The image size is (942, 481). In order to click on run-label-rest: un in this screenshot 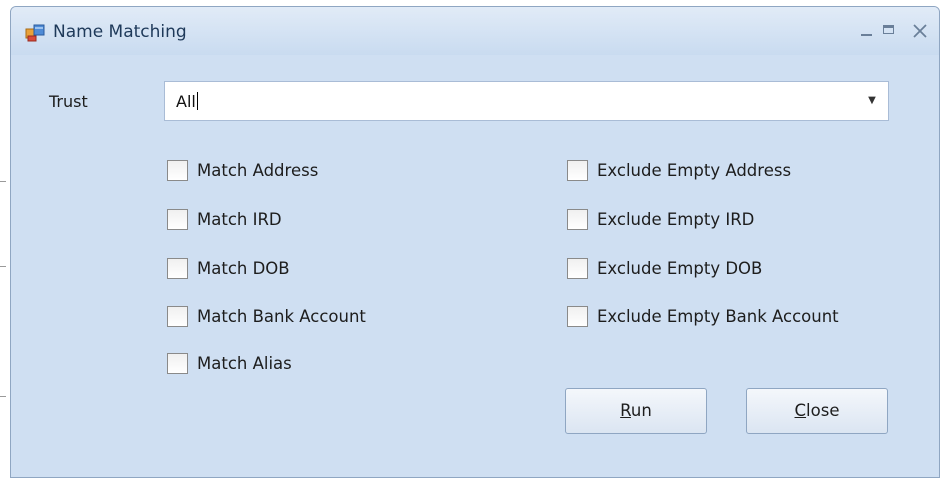, I will do `click(641, 410)`.